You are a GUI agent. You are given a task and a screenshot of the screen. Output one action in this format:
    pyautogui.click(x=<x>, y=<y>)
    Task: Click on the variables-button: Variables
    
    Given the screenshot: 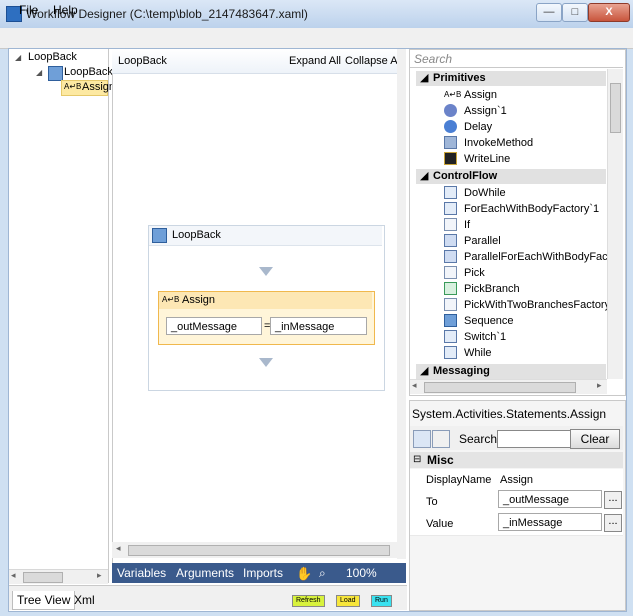 What is the action you would take?
    pyautogui.click(x=141, y=573)
    